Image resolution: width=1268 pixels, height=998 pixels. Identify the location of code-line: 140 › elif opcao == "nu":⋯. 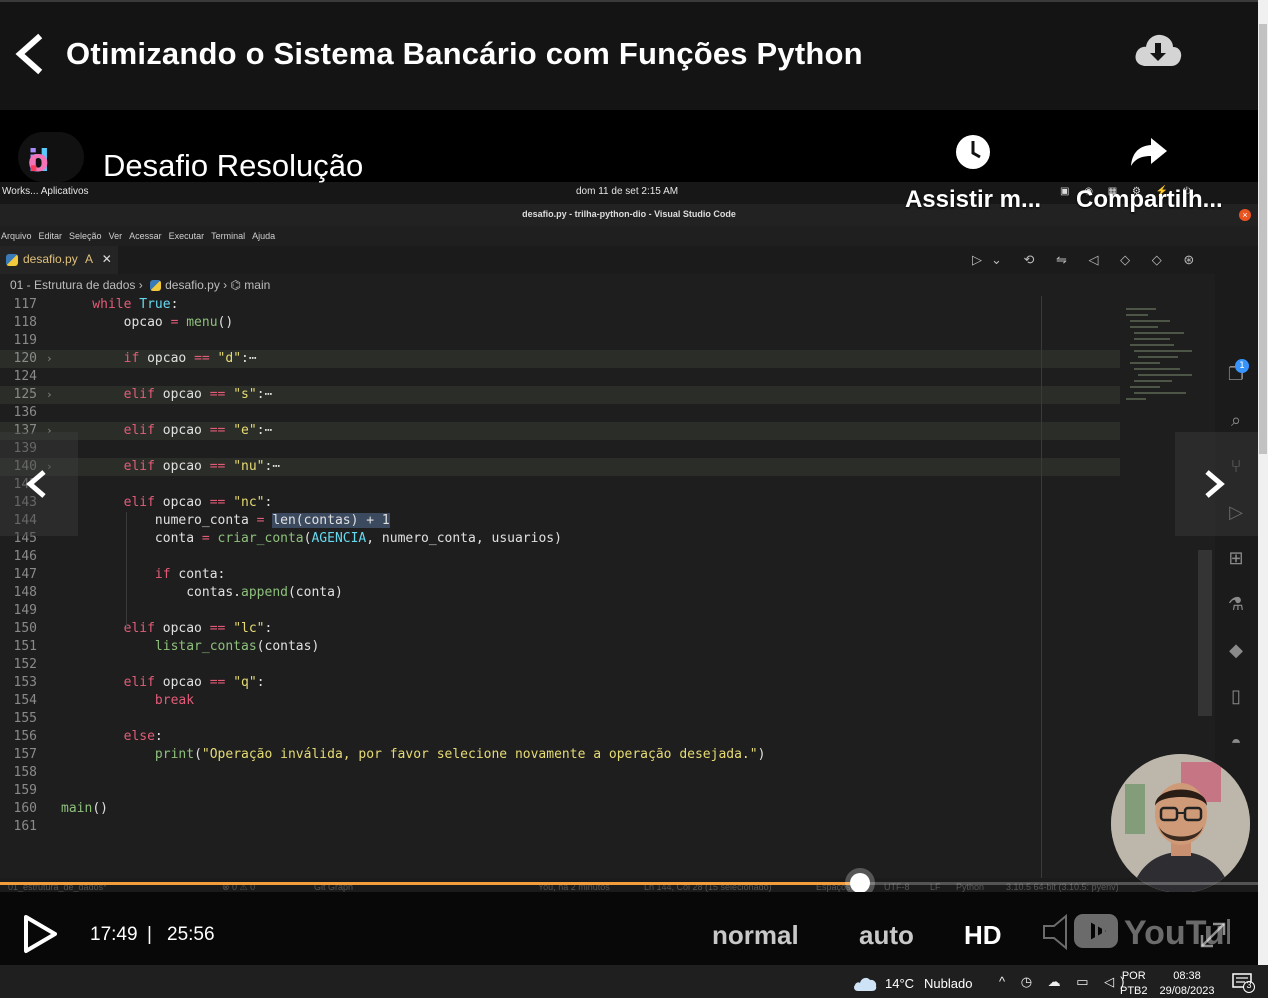
(560, 467).